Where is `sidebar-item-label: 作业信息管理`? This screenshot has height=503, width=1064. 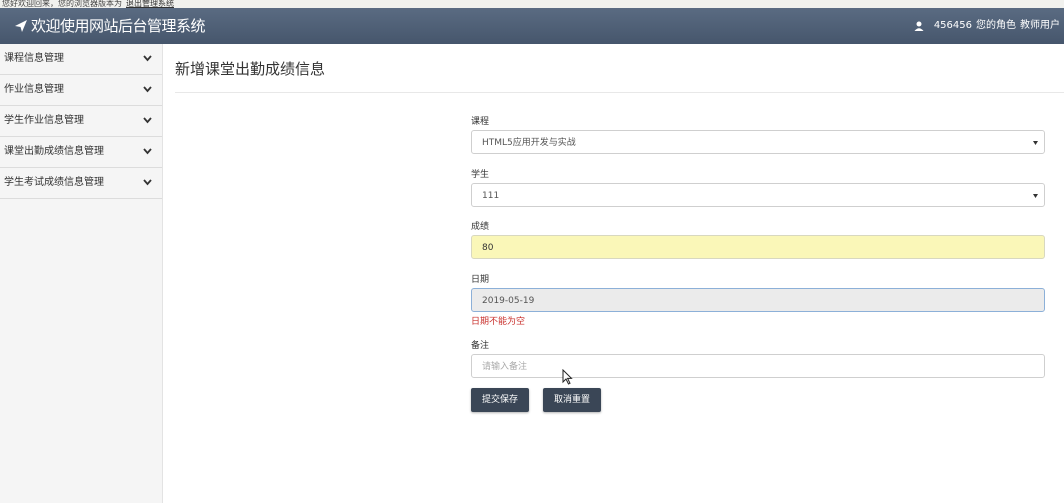 sidebar-item-label: 作业信息管理 is located at coordinates (34, 89).